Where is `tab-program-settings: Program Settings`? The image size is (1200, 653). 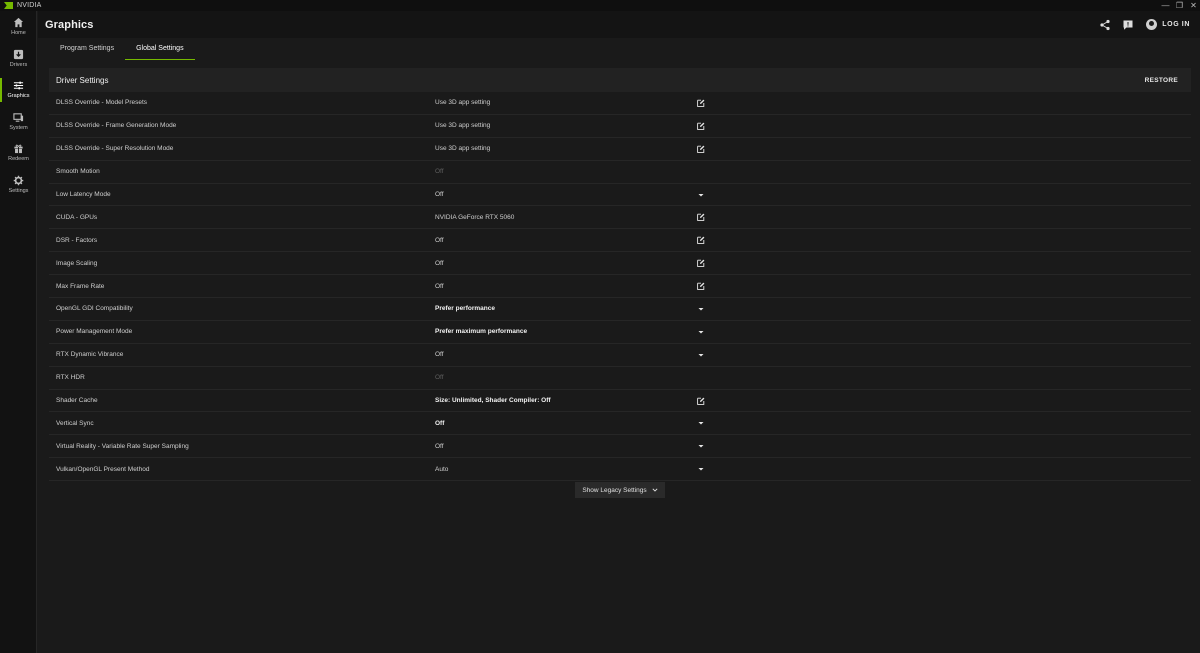 tab-program-settings: Program Settings is located at coordinates (87, 49).